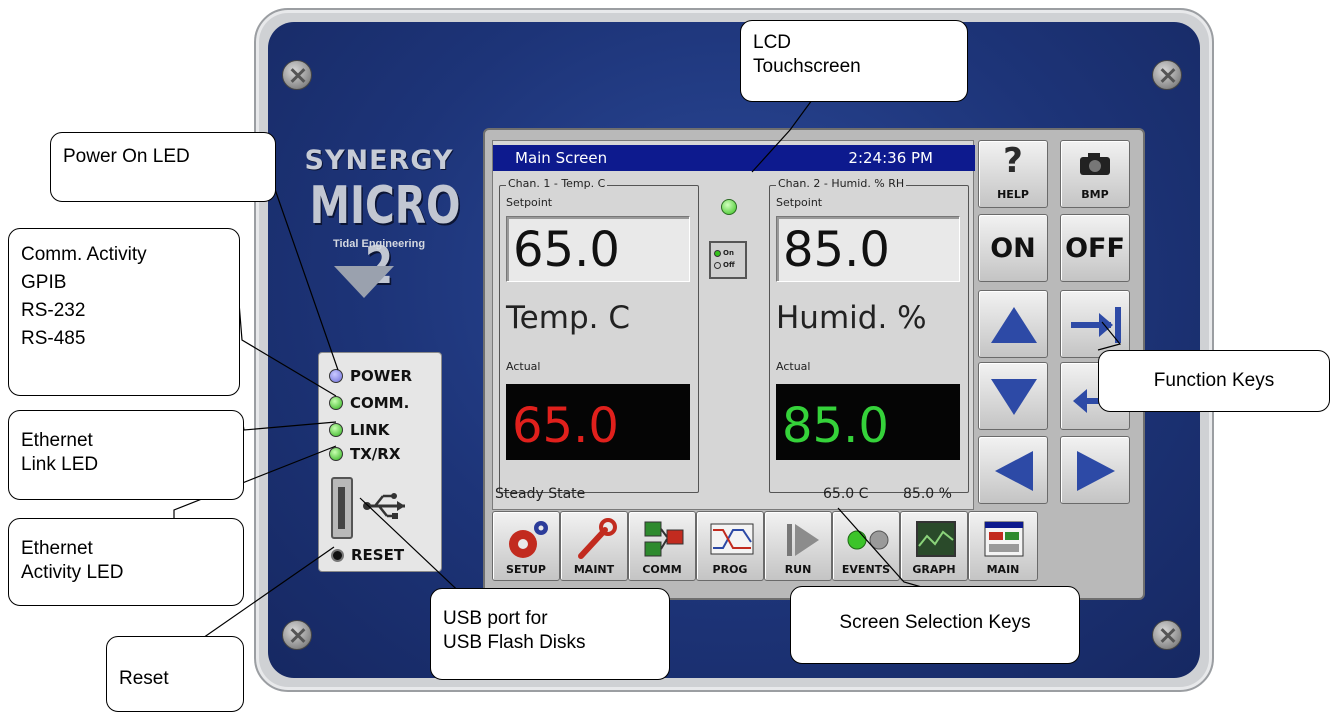 The image size is (1332, 713). Describe the element at coordinates (1109, 336) in the screenshot. I see `leader-function-keys` at that location.